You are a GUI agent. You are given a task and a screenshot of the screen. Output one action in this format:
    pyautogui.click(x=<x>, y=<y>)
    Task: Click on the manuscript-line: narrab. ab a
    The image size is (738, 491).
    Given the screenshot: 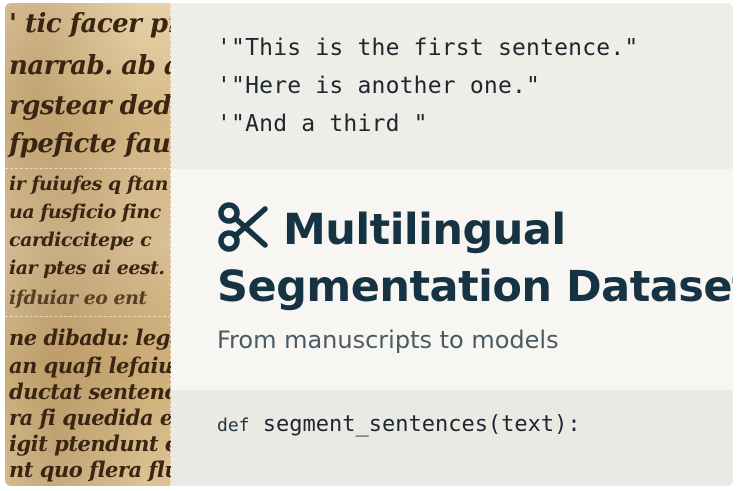 What is the action you would take?
    pyautogui.click(x=90, y=66)
    